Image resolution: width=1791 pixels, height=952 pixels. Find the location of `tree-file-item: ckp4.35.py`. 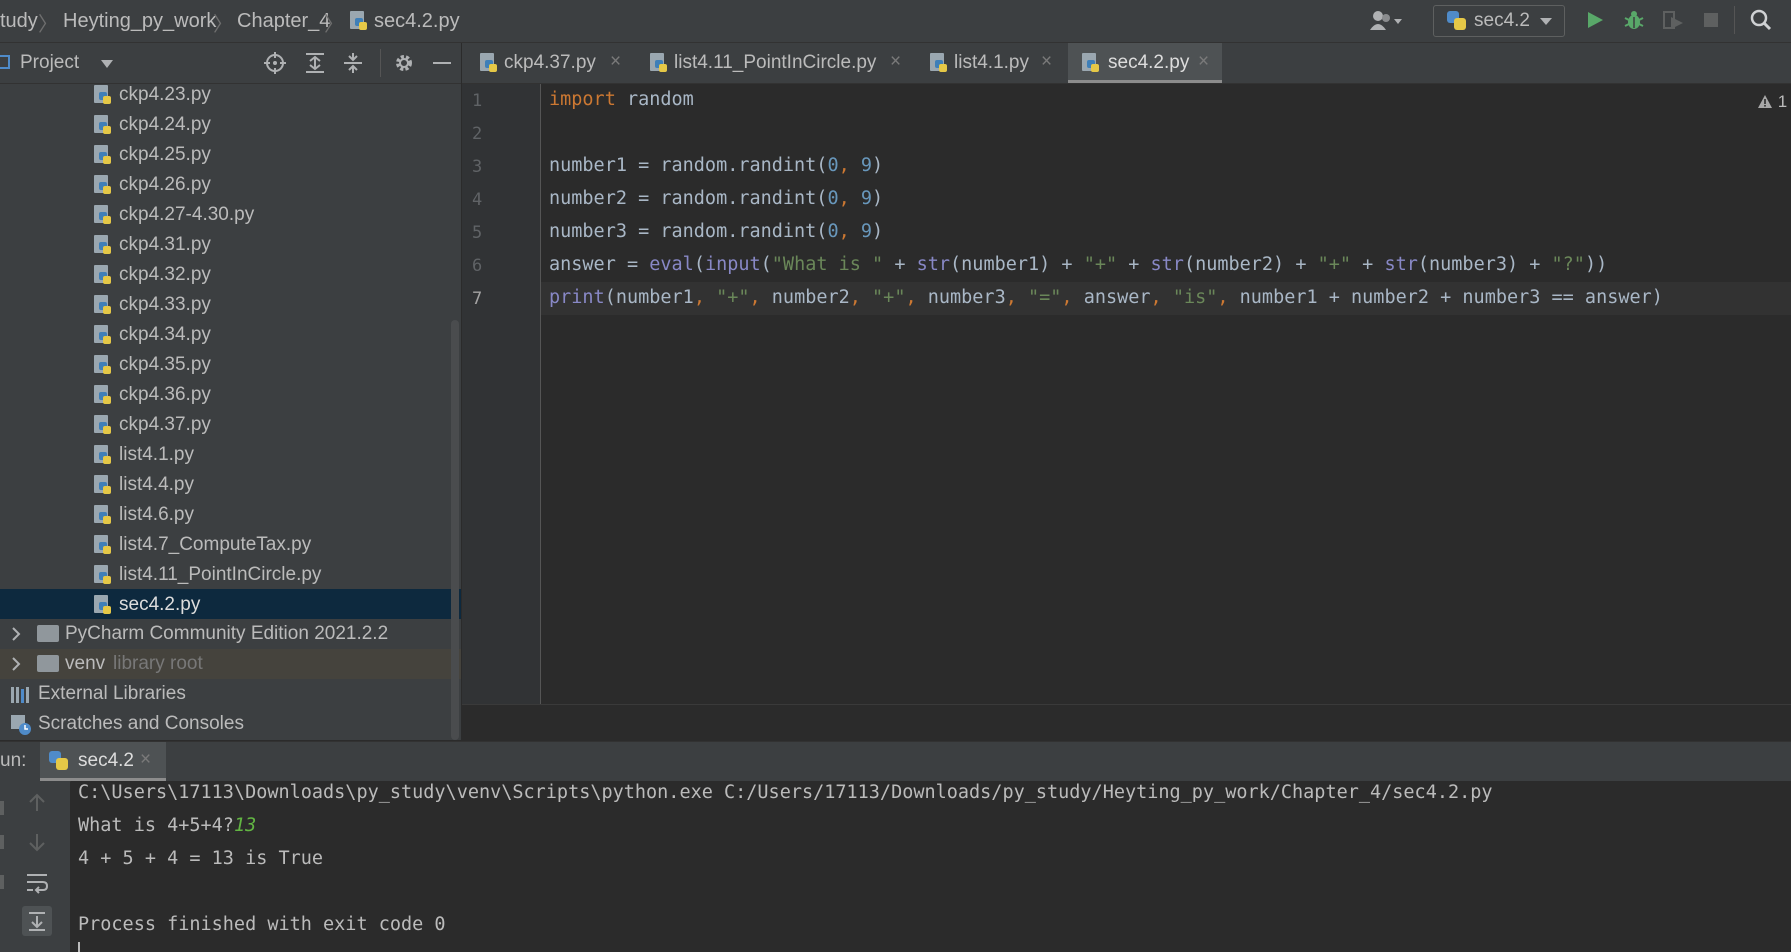

tree-file-item: ckp4.35.py is located at coordinates (230, 365).